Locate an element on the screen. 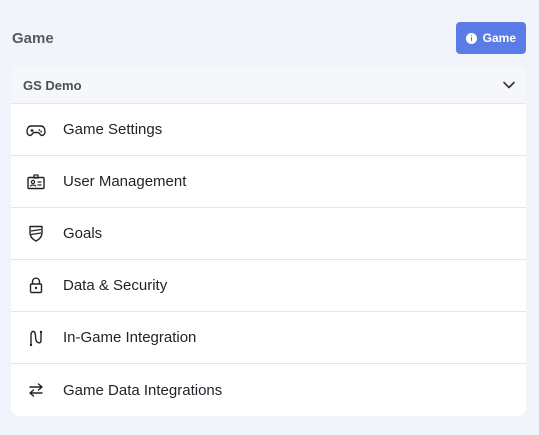 The height and width of the screenshot is (435, 539). menu-item-in-game-integration: In-Game Integration is located at coordinates (268, 338).